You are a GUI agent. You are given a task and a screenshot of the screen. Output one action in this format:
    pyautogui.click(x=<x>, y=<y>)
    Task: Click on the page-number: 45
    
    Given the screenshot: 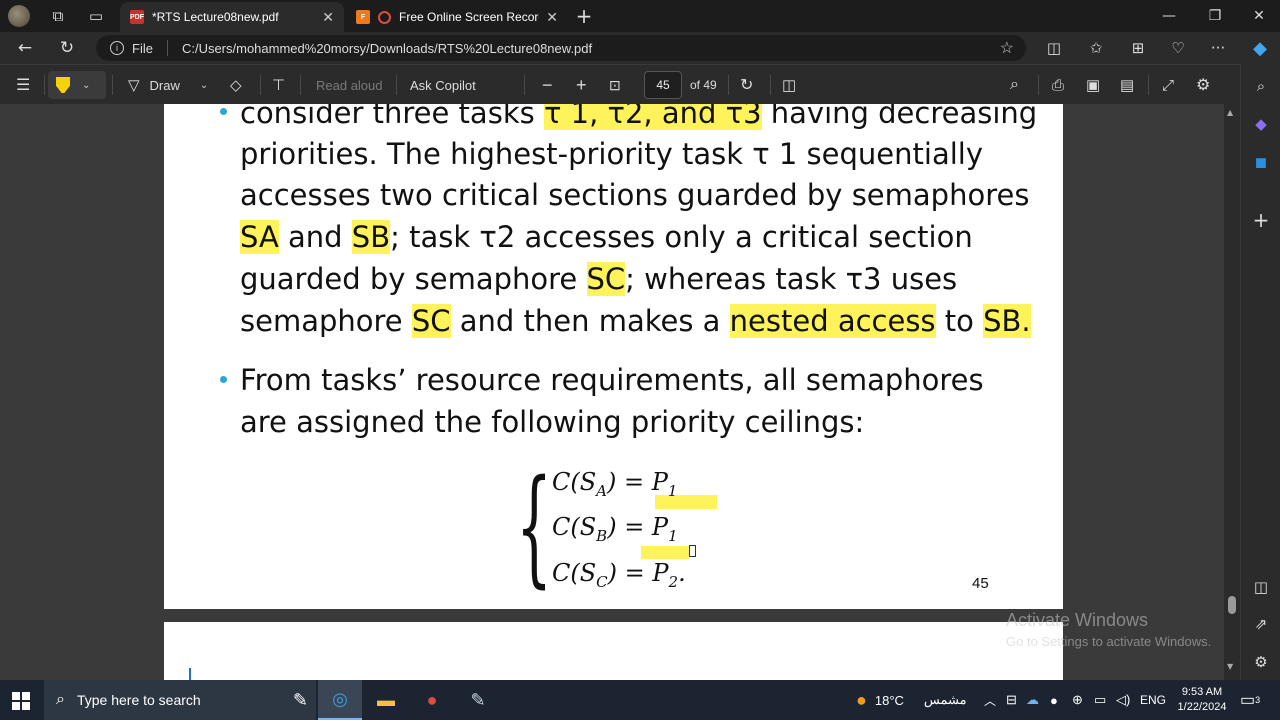 What is the action you would take?
    pyautogui.click(x=980, y=583)
    